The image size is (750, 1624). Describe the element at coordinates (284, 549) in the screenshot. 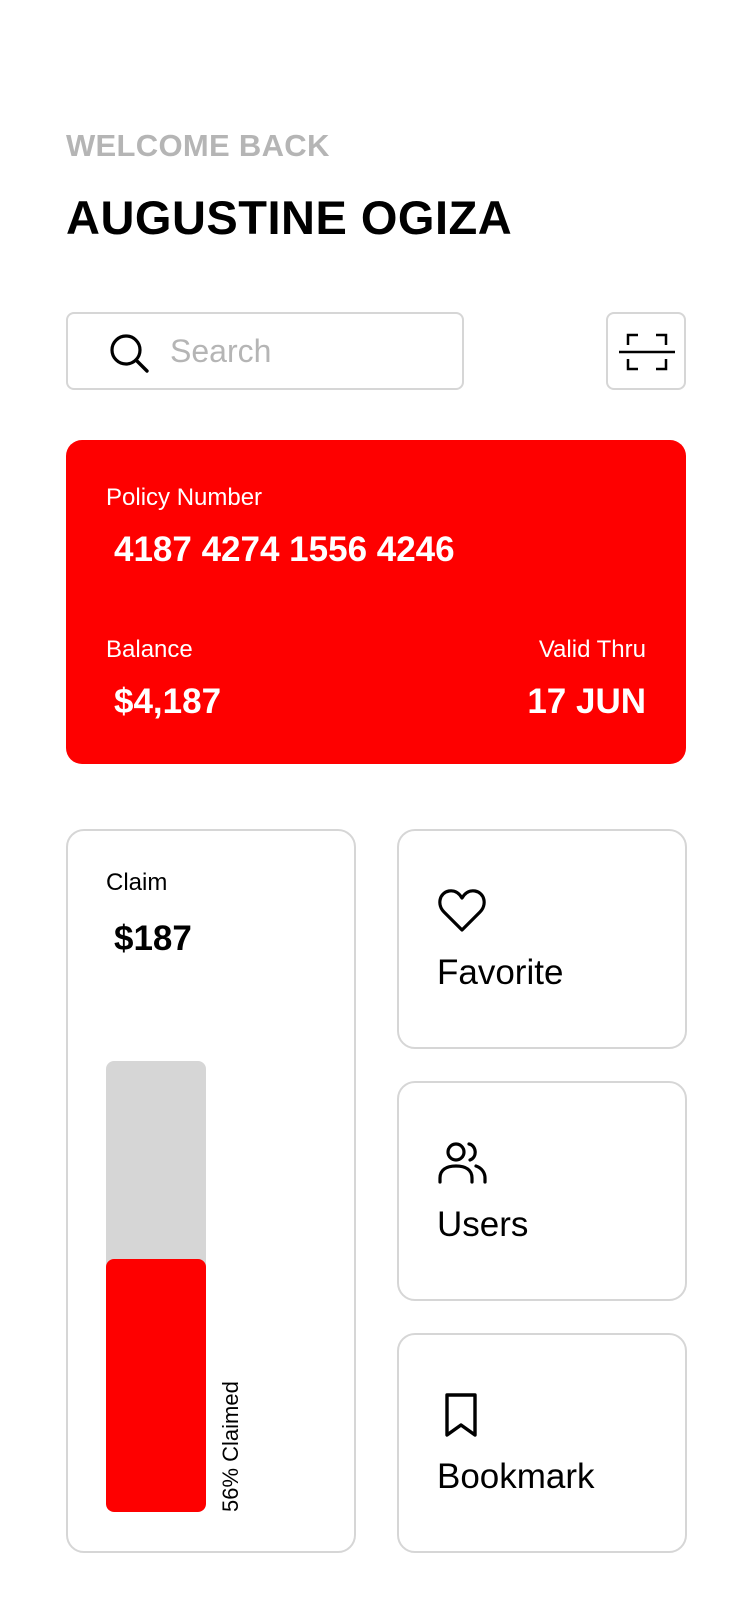

I see `policy-number: 4187 4274 1556 4246` at that location.